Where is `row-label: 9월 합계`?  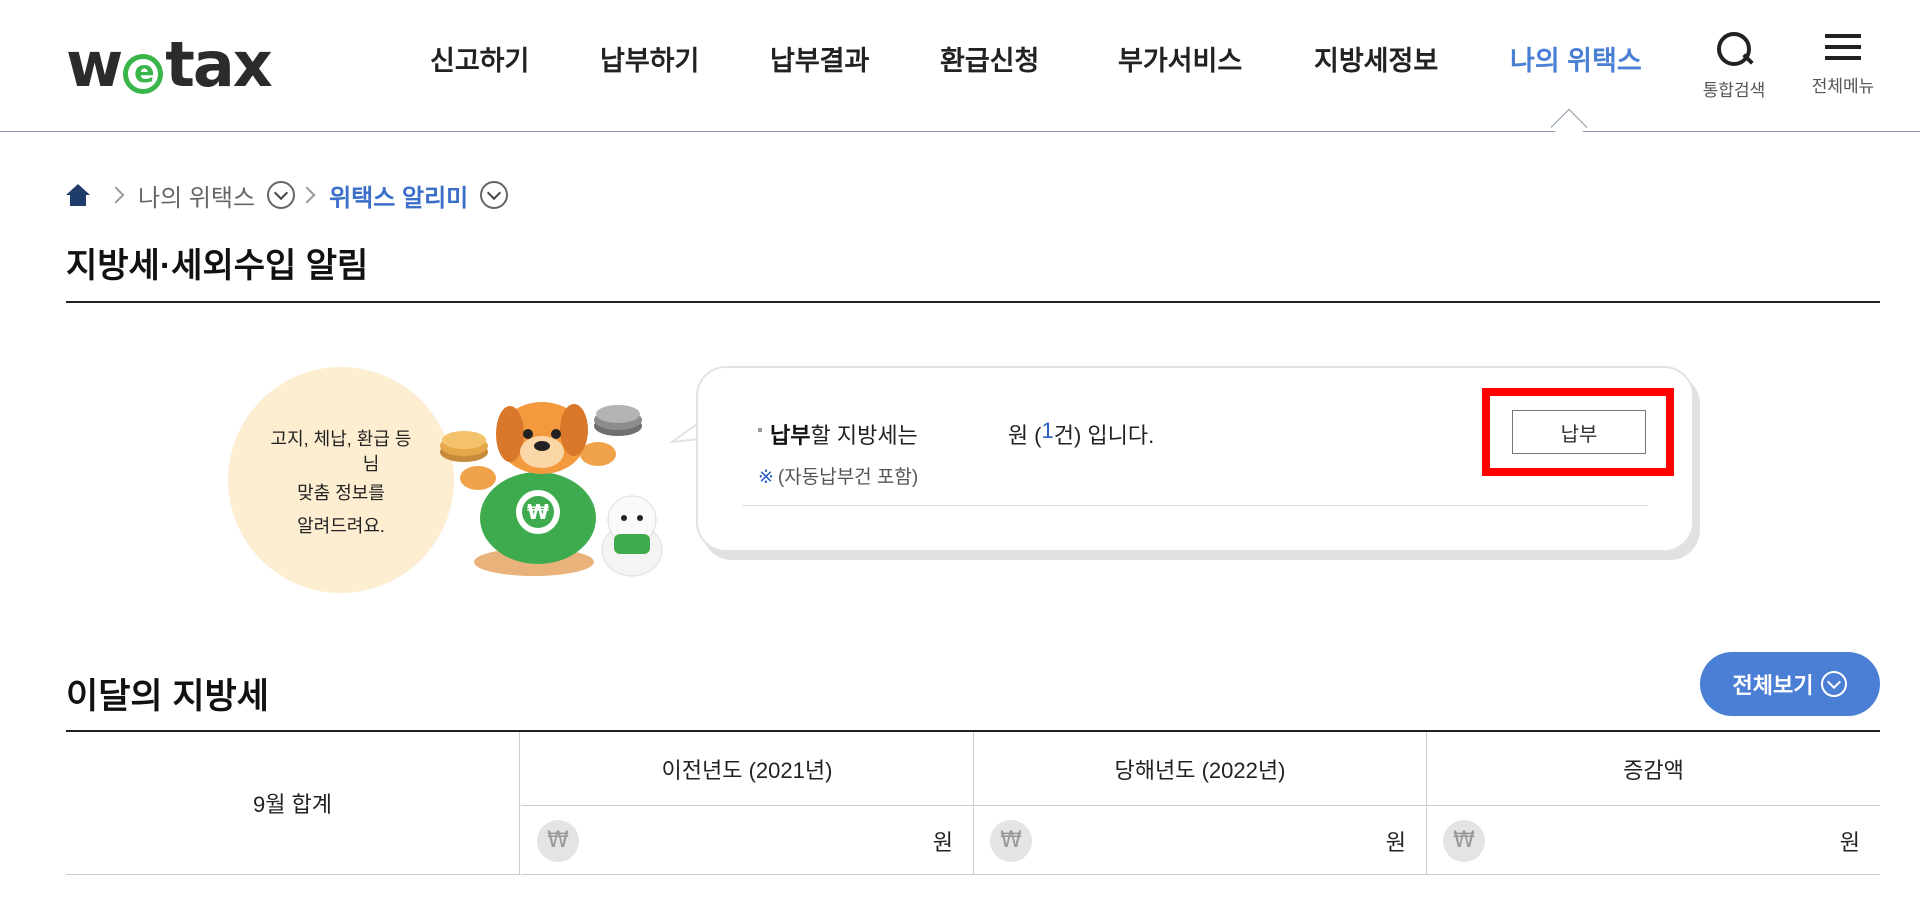
row-label: 9월 합계 is located at coordinates (293, 803).